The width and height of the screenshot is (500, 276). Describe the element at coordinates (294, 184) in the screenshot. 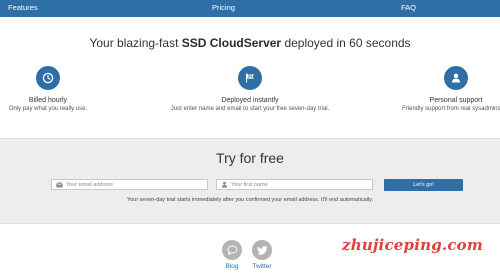

I see `first-name-field: Your first name` at that location.